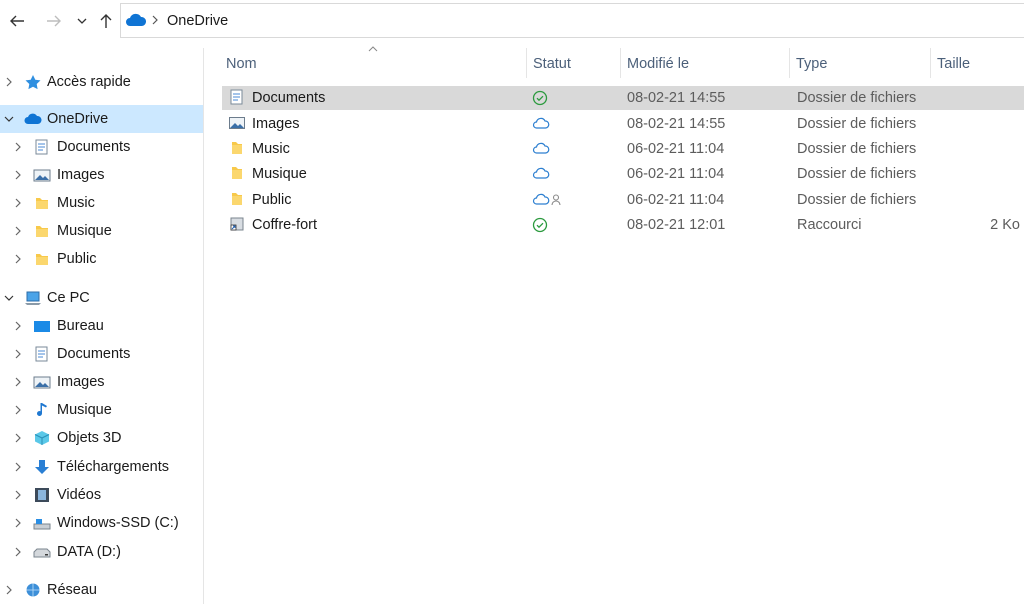  Describe the element at coordinates (237, 224) in the screenshot. I see `shortcut-icon` at that location.